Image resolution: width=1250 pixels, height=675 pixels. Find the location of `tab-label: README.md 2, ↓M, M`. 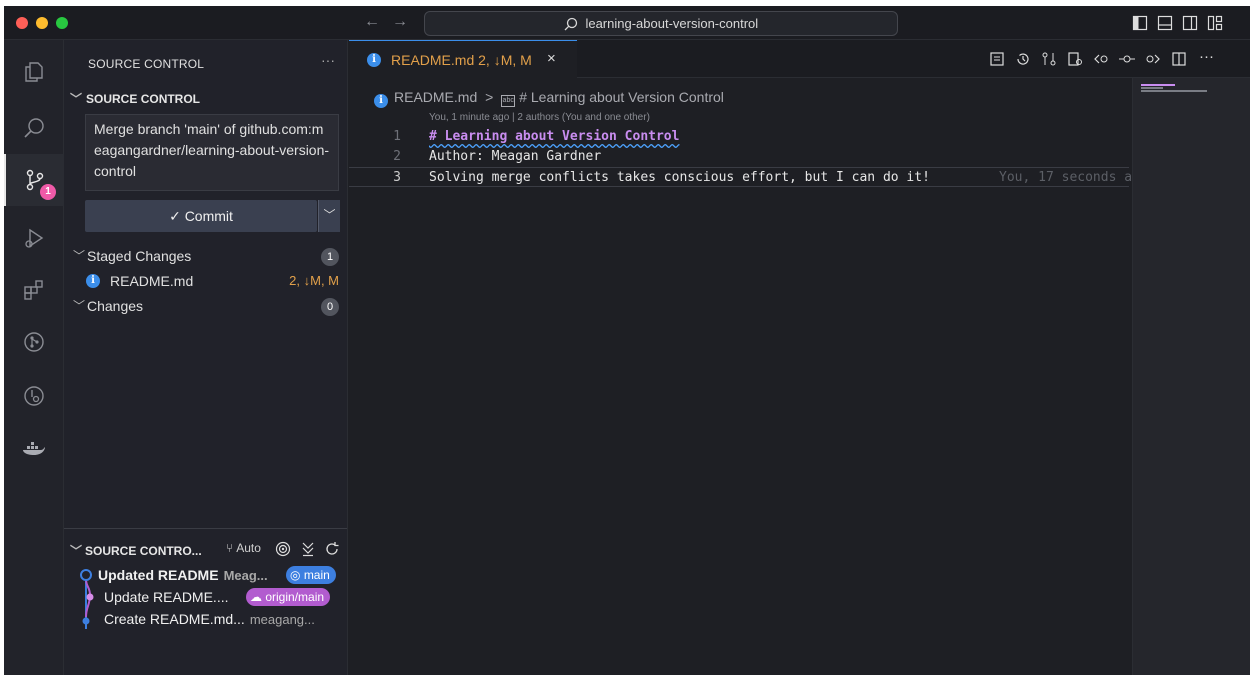

tab-label: README.md 2, ↓M, M is located at coordinates (461, 60).